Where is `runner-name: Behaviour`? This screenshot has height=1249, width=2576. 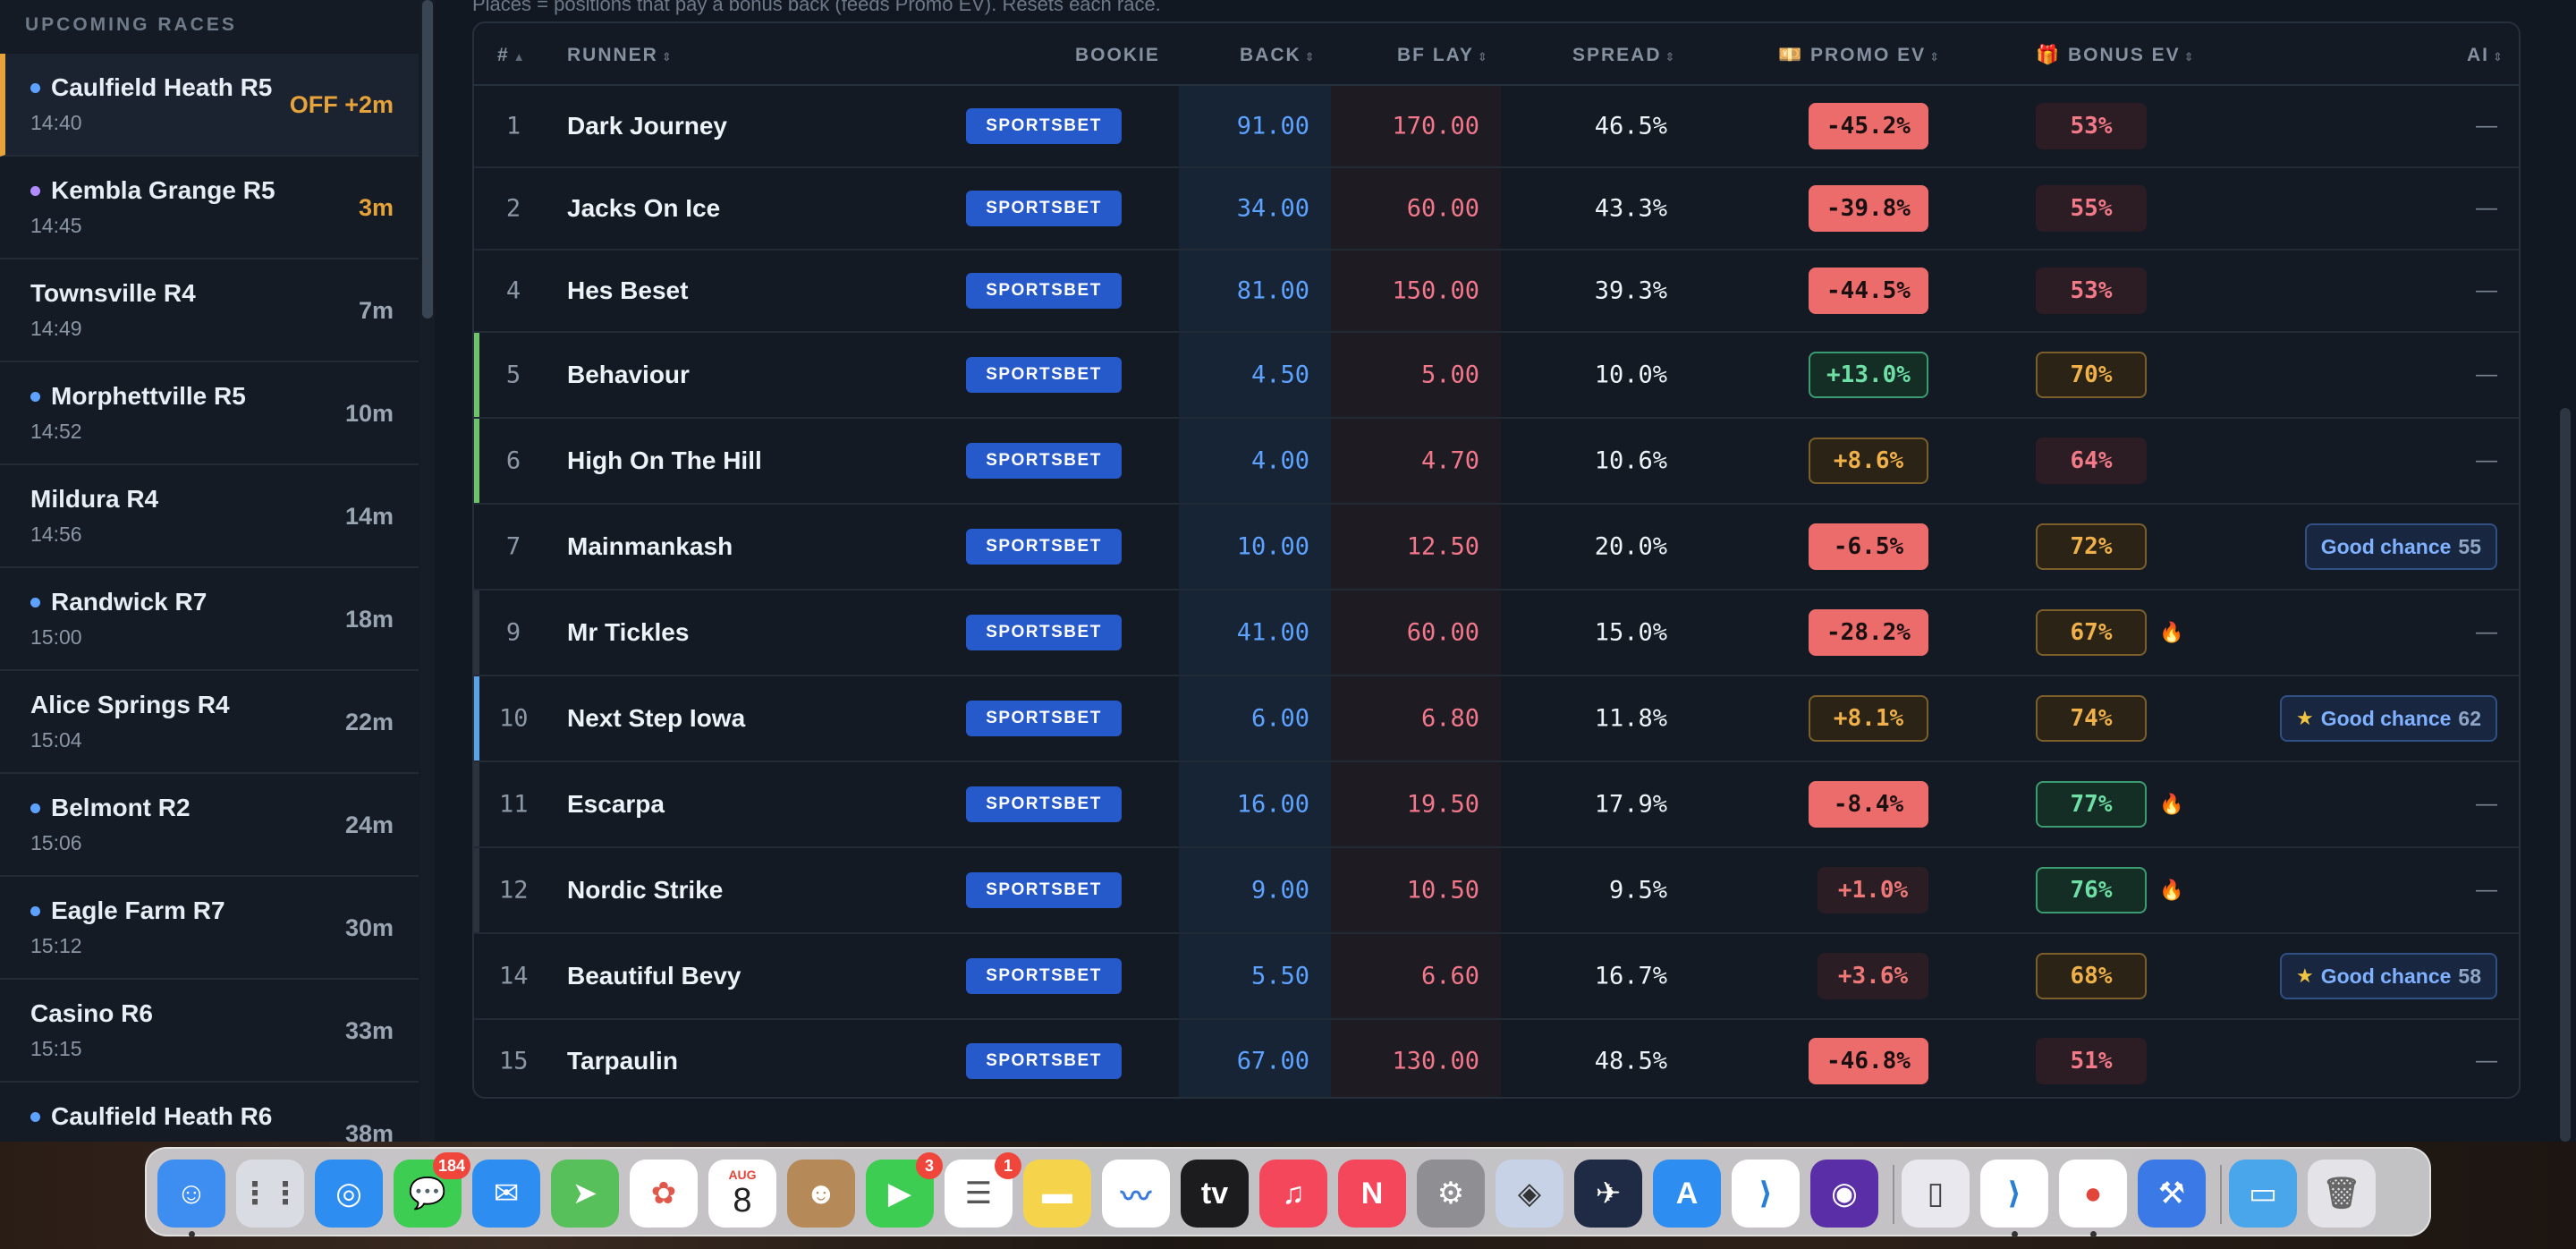 runner-name: Behaviour is located at coordinates (628, 375).